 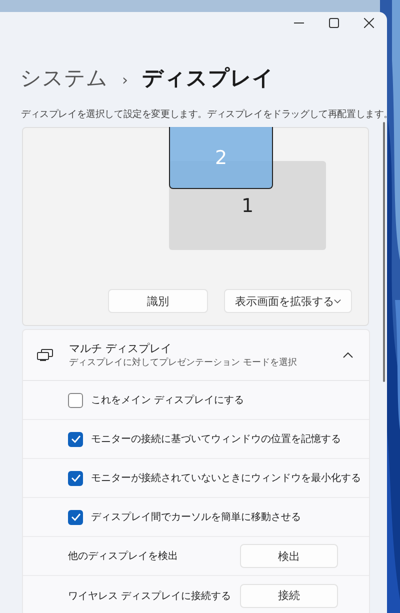 What do you see at coordinates (216, 439) in the screenshot?
I see `checkbox-label: モニターの接続に基づいてウィンドウの位置を記憶する` at bounding box center [216, 439].